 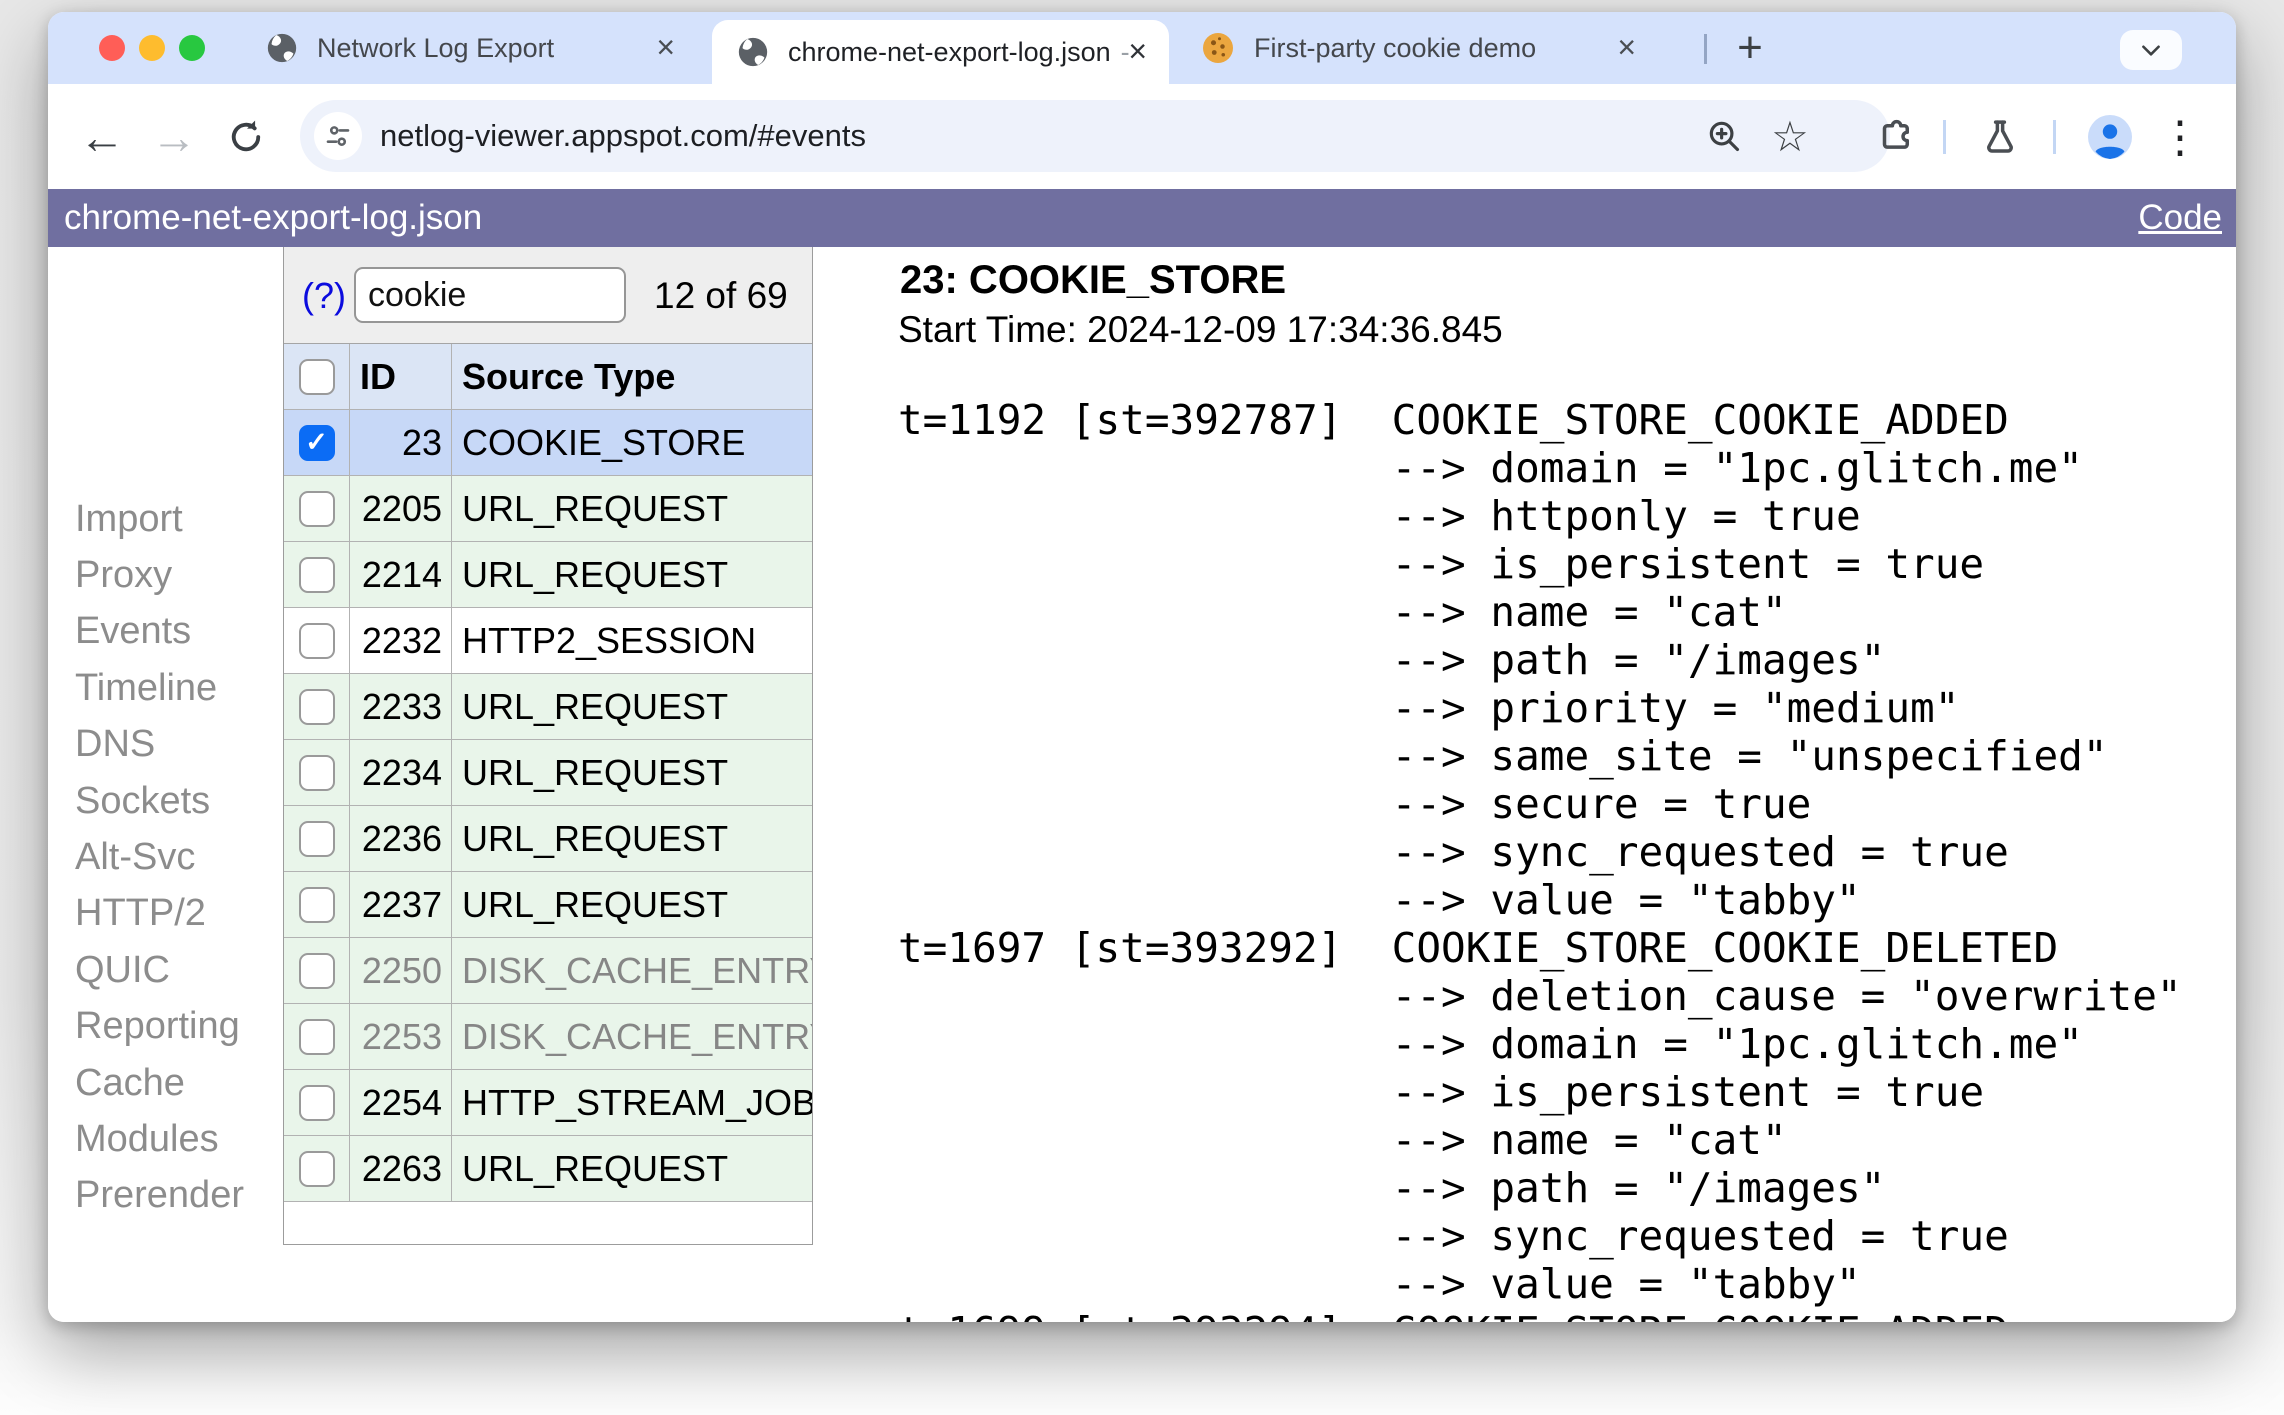 I want to click on sidebar-item-modules: Modules, so click(x=147, y=1139).